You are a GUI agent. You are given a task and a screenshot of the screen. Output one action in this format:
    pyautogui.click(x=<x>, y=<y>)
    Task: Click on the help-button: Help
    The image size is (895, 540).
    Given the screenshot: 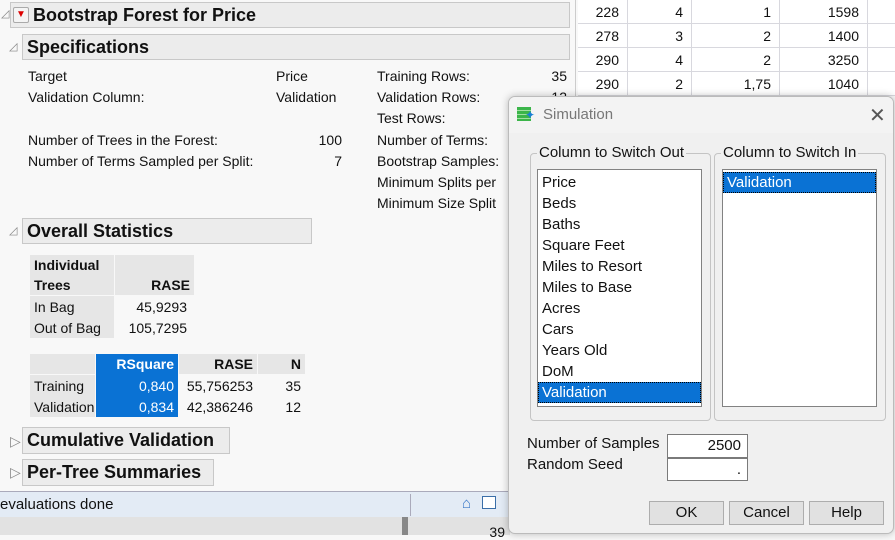 What is the action you would take?
    pyautogui.click(x=846, y=513)
    